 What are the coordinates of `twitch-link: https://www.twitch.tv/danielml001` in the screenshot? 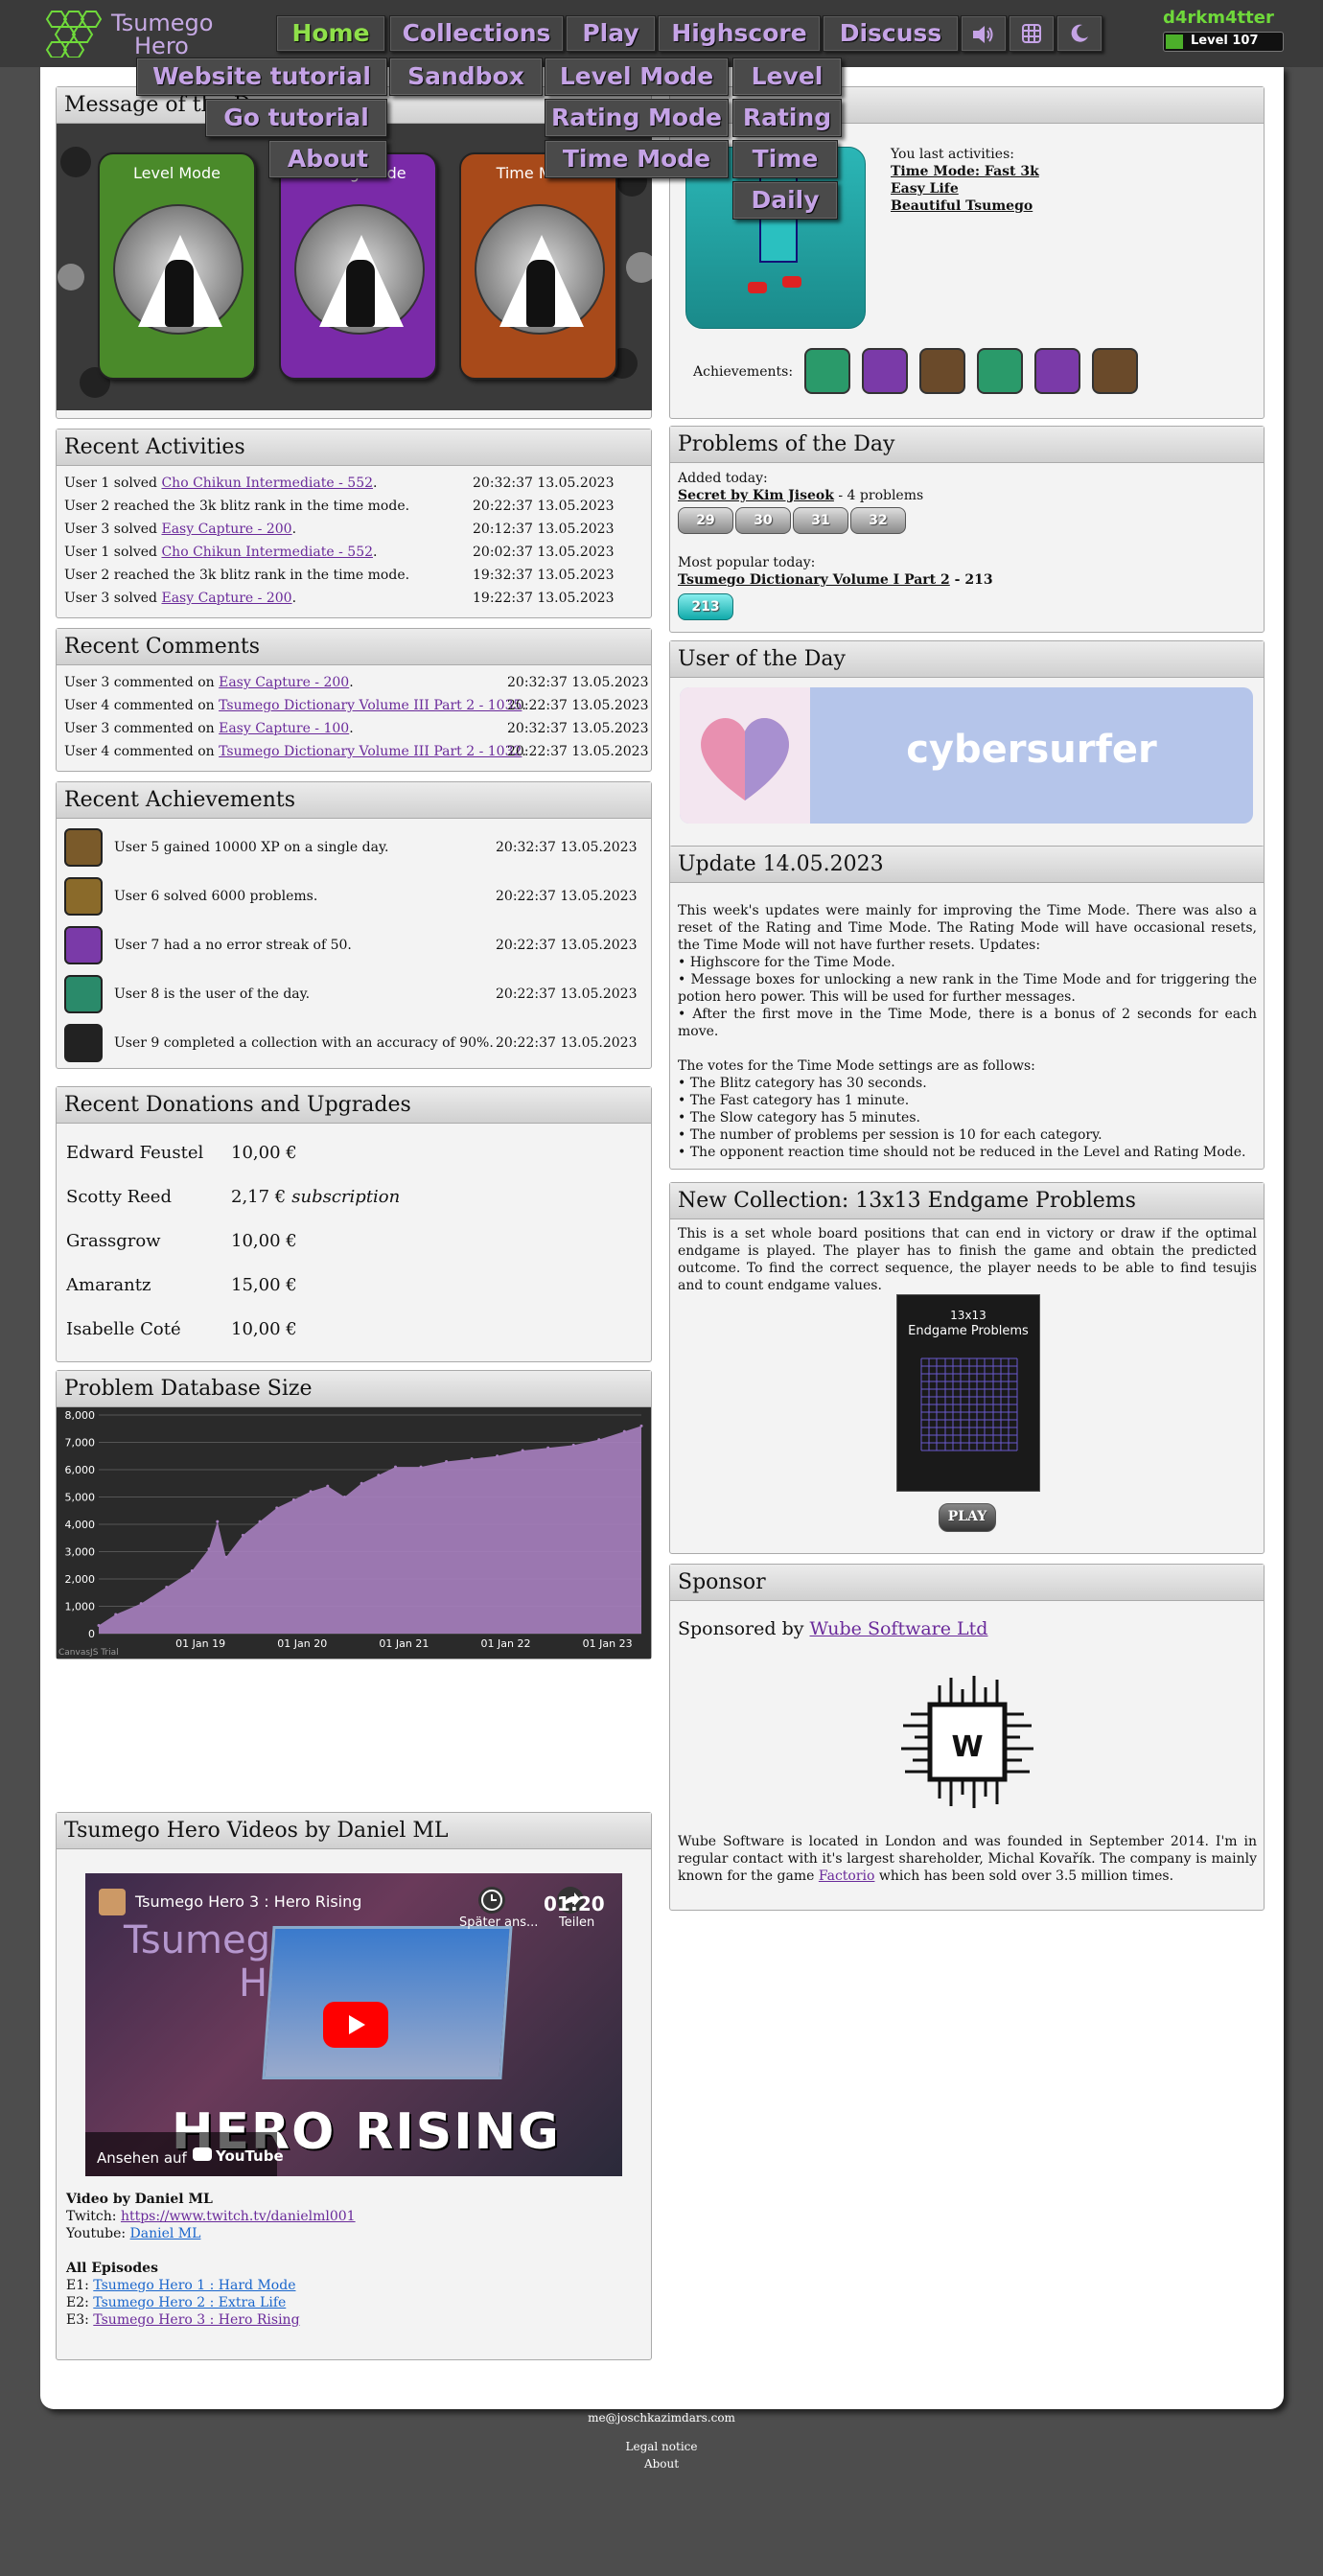 It's located at (238, 2217).